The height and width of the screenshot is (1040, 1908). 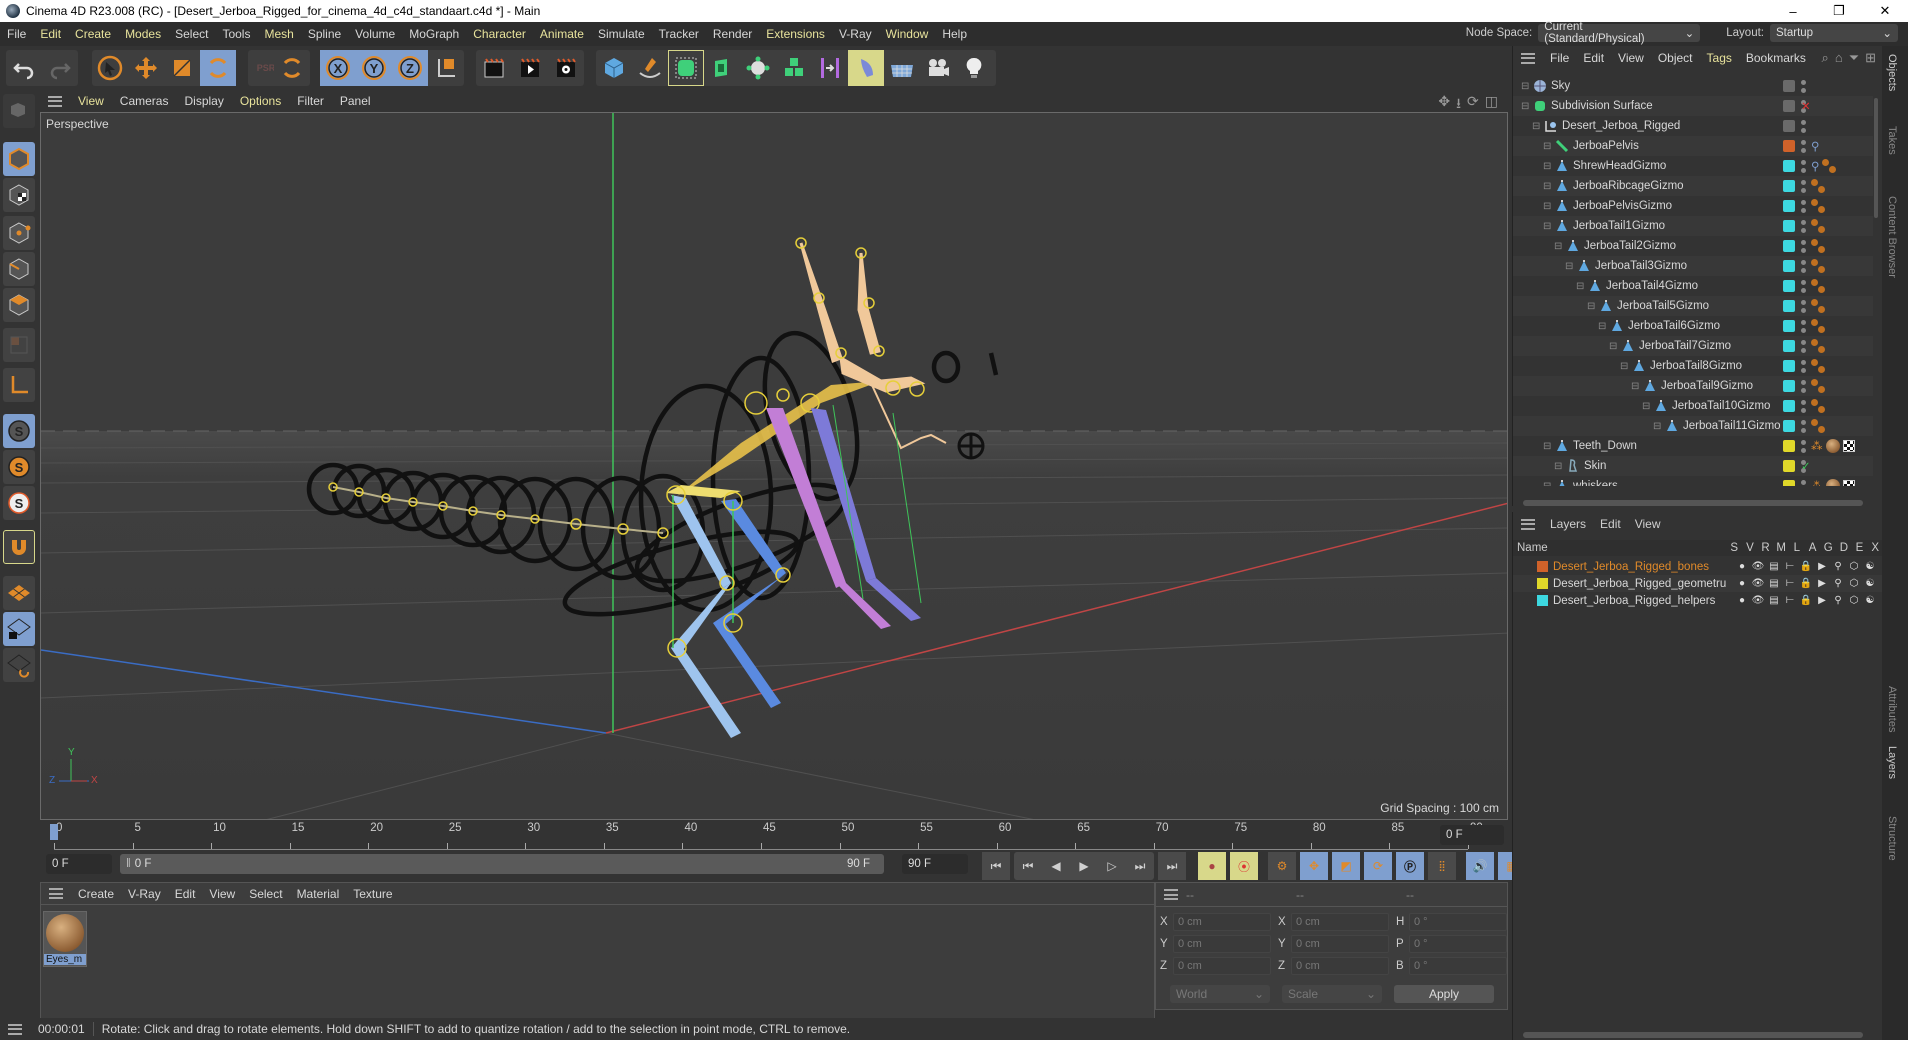 What do you see at coordinates (1839, 58) in the screenshot?
I see `home-icon: ⌂` at bounding box center [1839, 58].